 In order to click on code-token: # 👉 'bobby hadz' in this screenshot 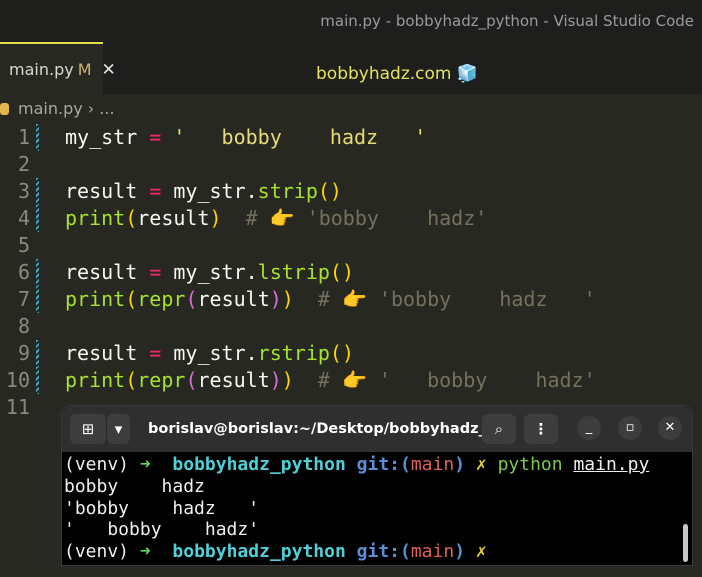, I will do `click(354, 218)`.